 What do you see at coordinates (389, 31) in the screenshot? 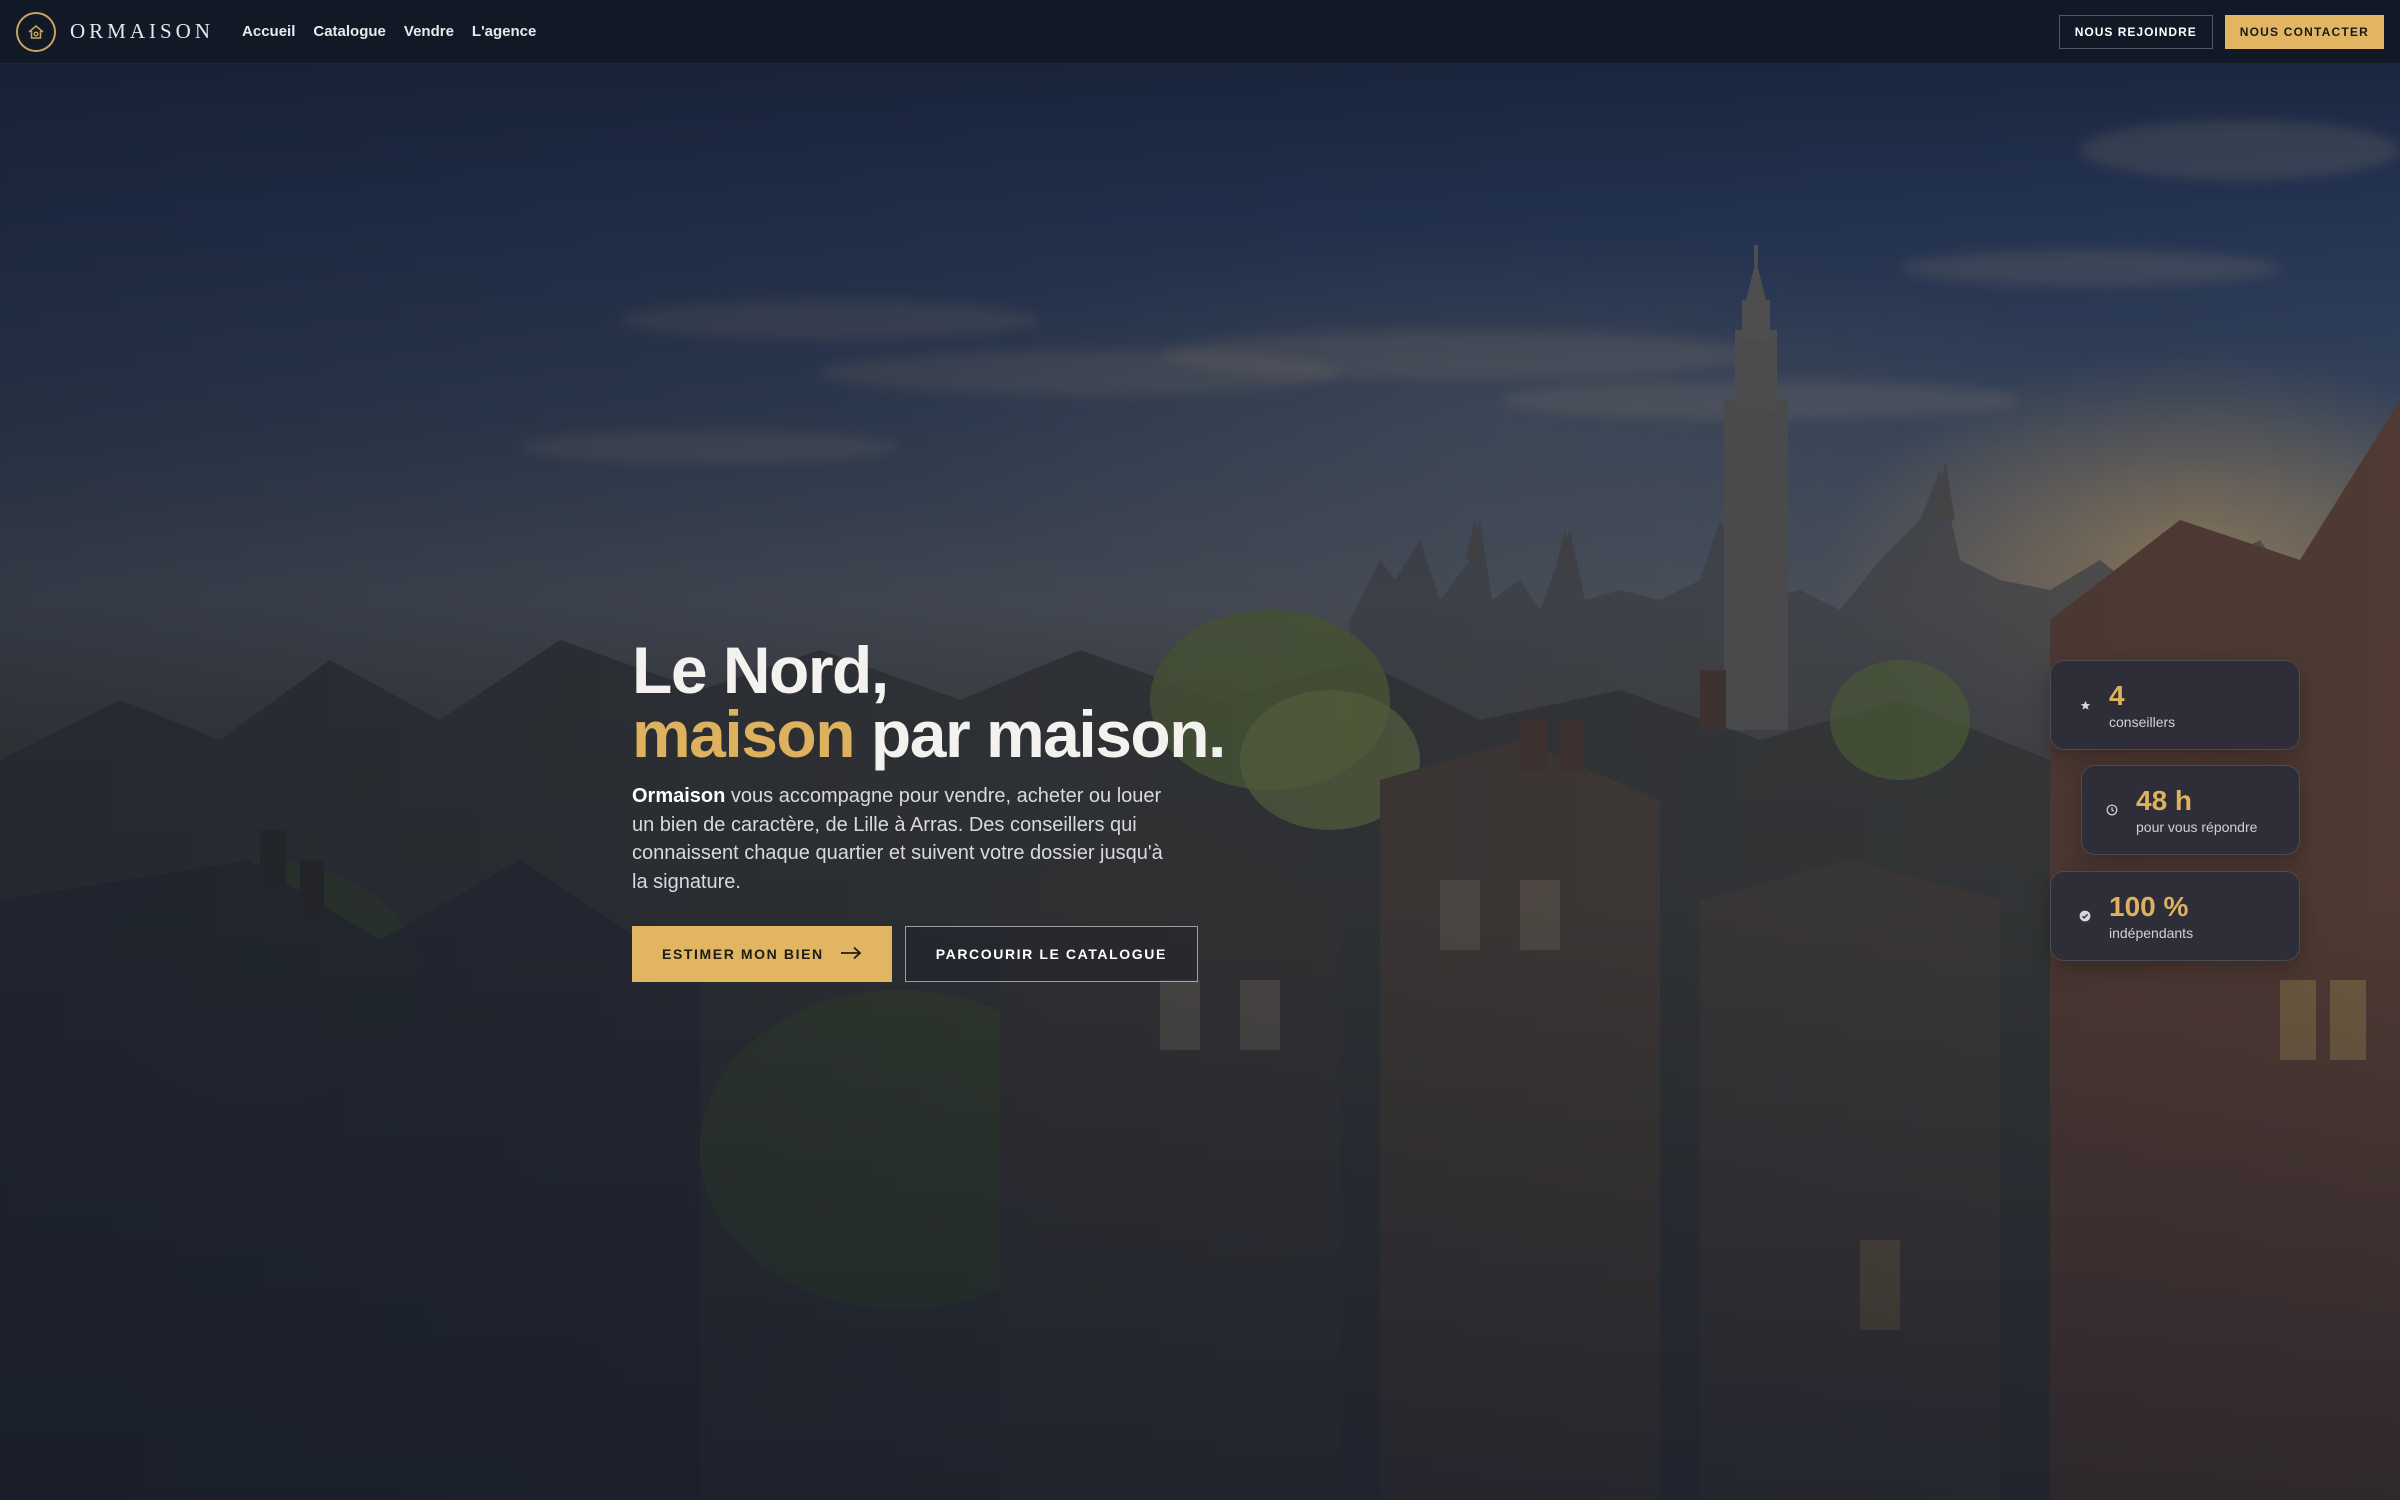
I see `main-nav: Accueil Catalogue Vendre L'agence` at bounding box center [389, 31].